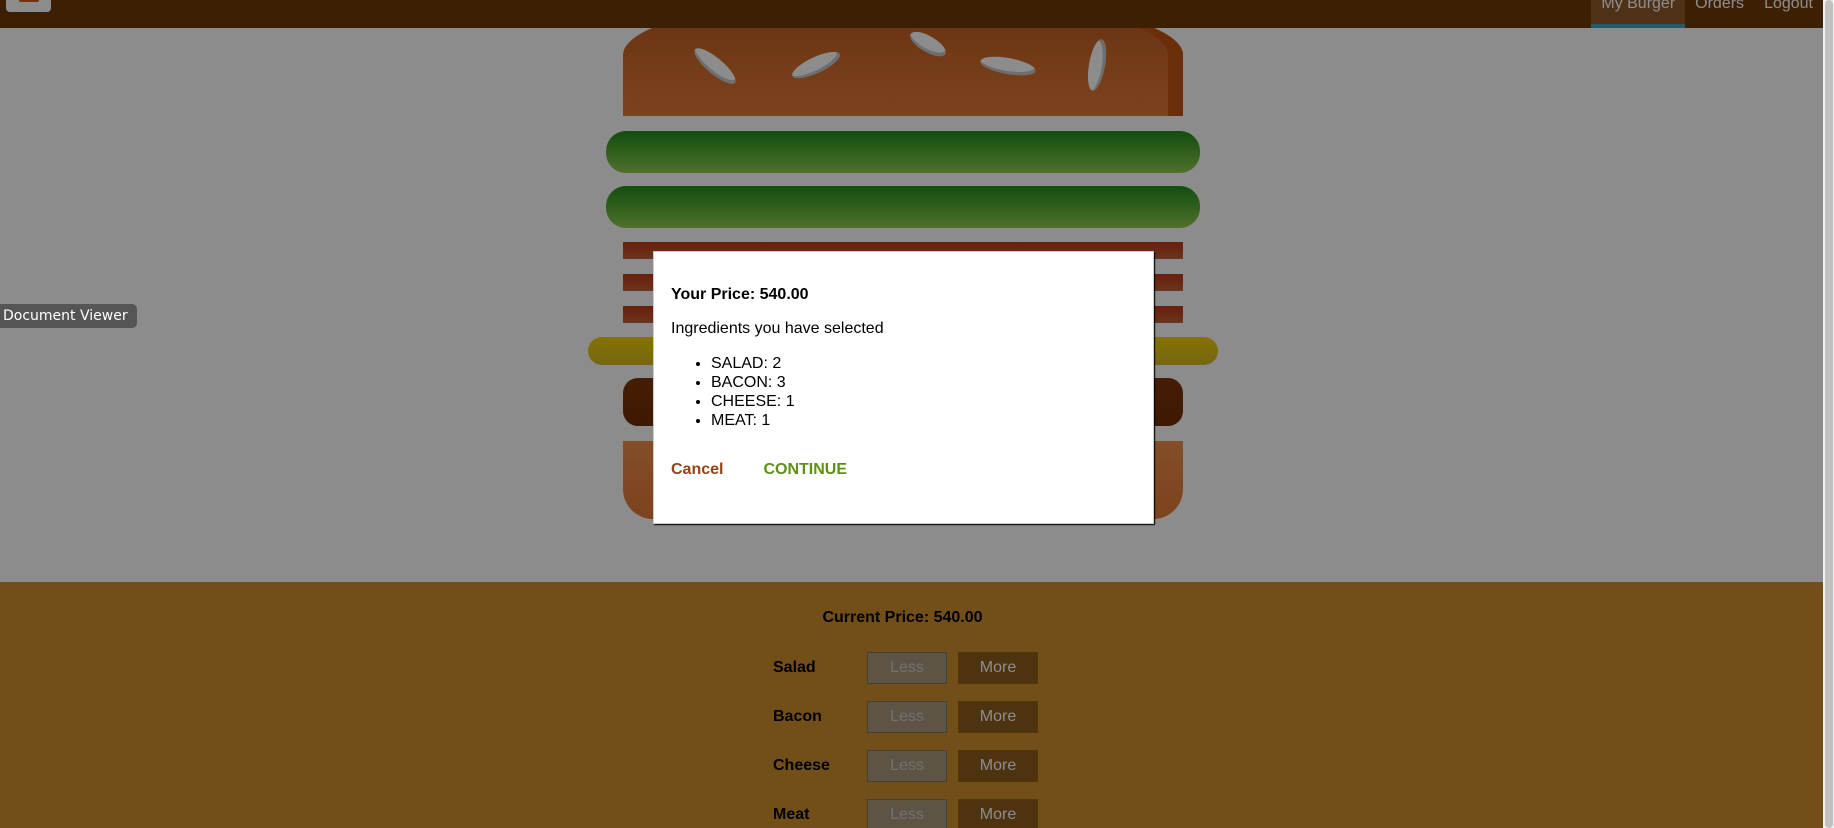  I want to click on list-item: BACON: 3, so click(923, 382).